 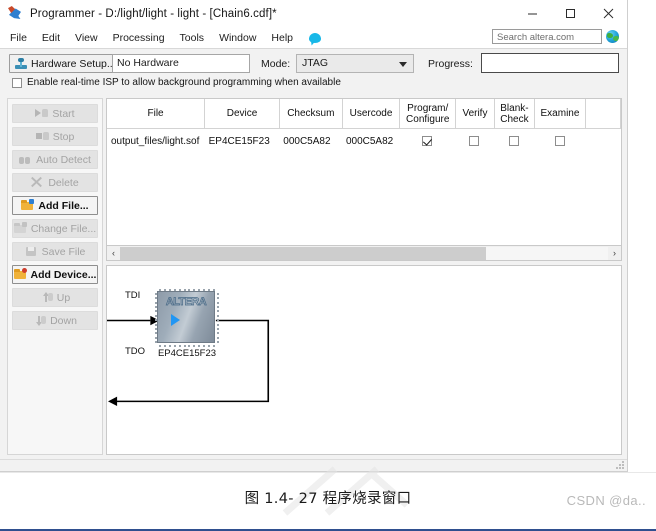 What do you see at coordinates (514, 119) in the screenshot?
I see `blank-header-line2: Check` at bounding box center [514, 119].